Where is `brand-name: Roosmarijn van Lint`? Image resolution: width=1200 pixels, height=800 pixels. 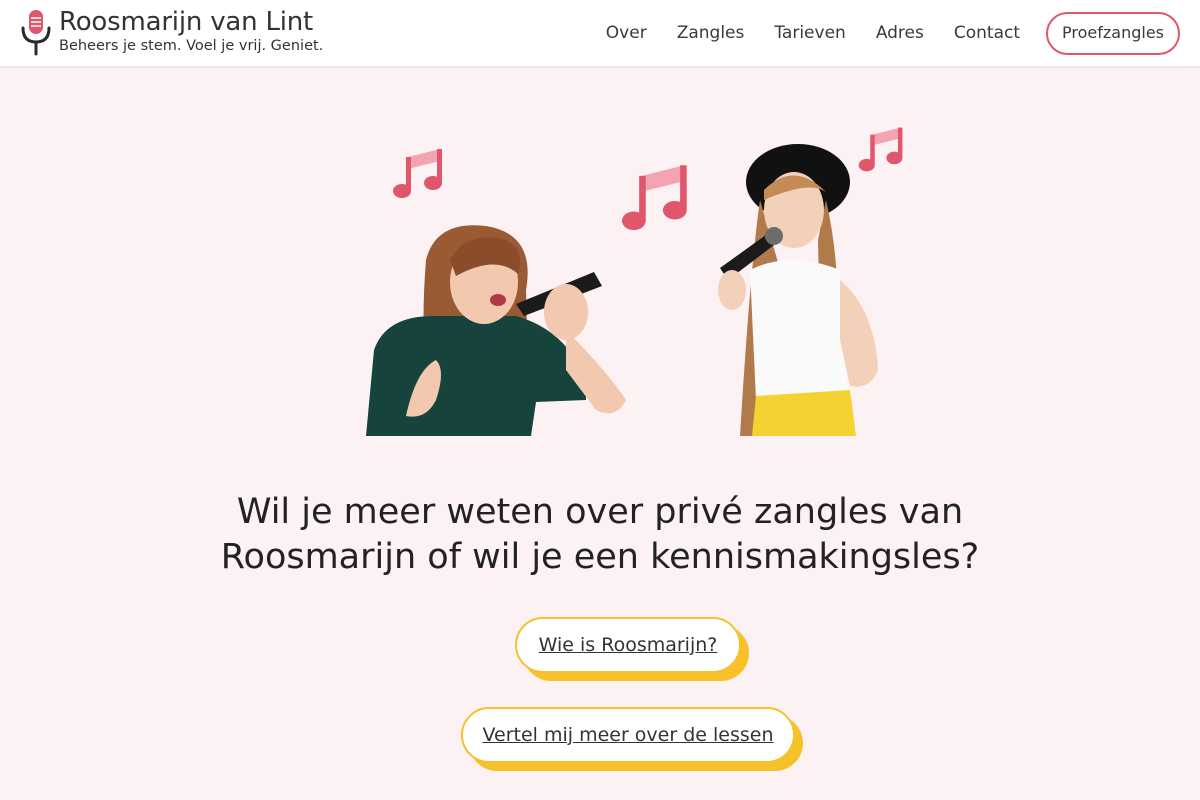 brand-name: Roosmarijn van Lint is located at coordinates (186, 22).